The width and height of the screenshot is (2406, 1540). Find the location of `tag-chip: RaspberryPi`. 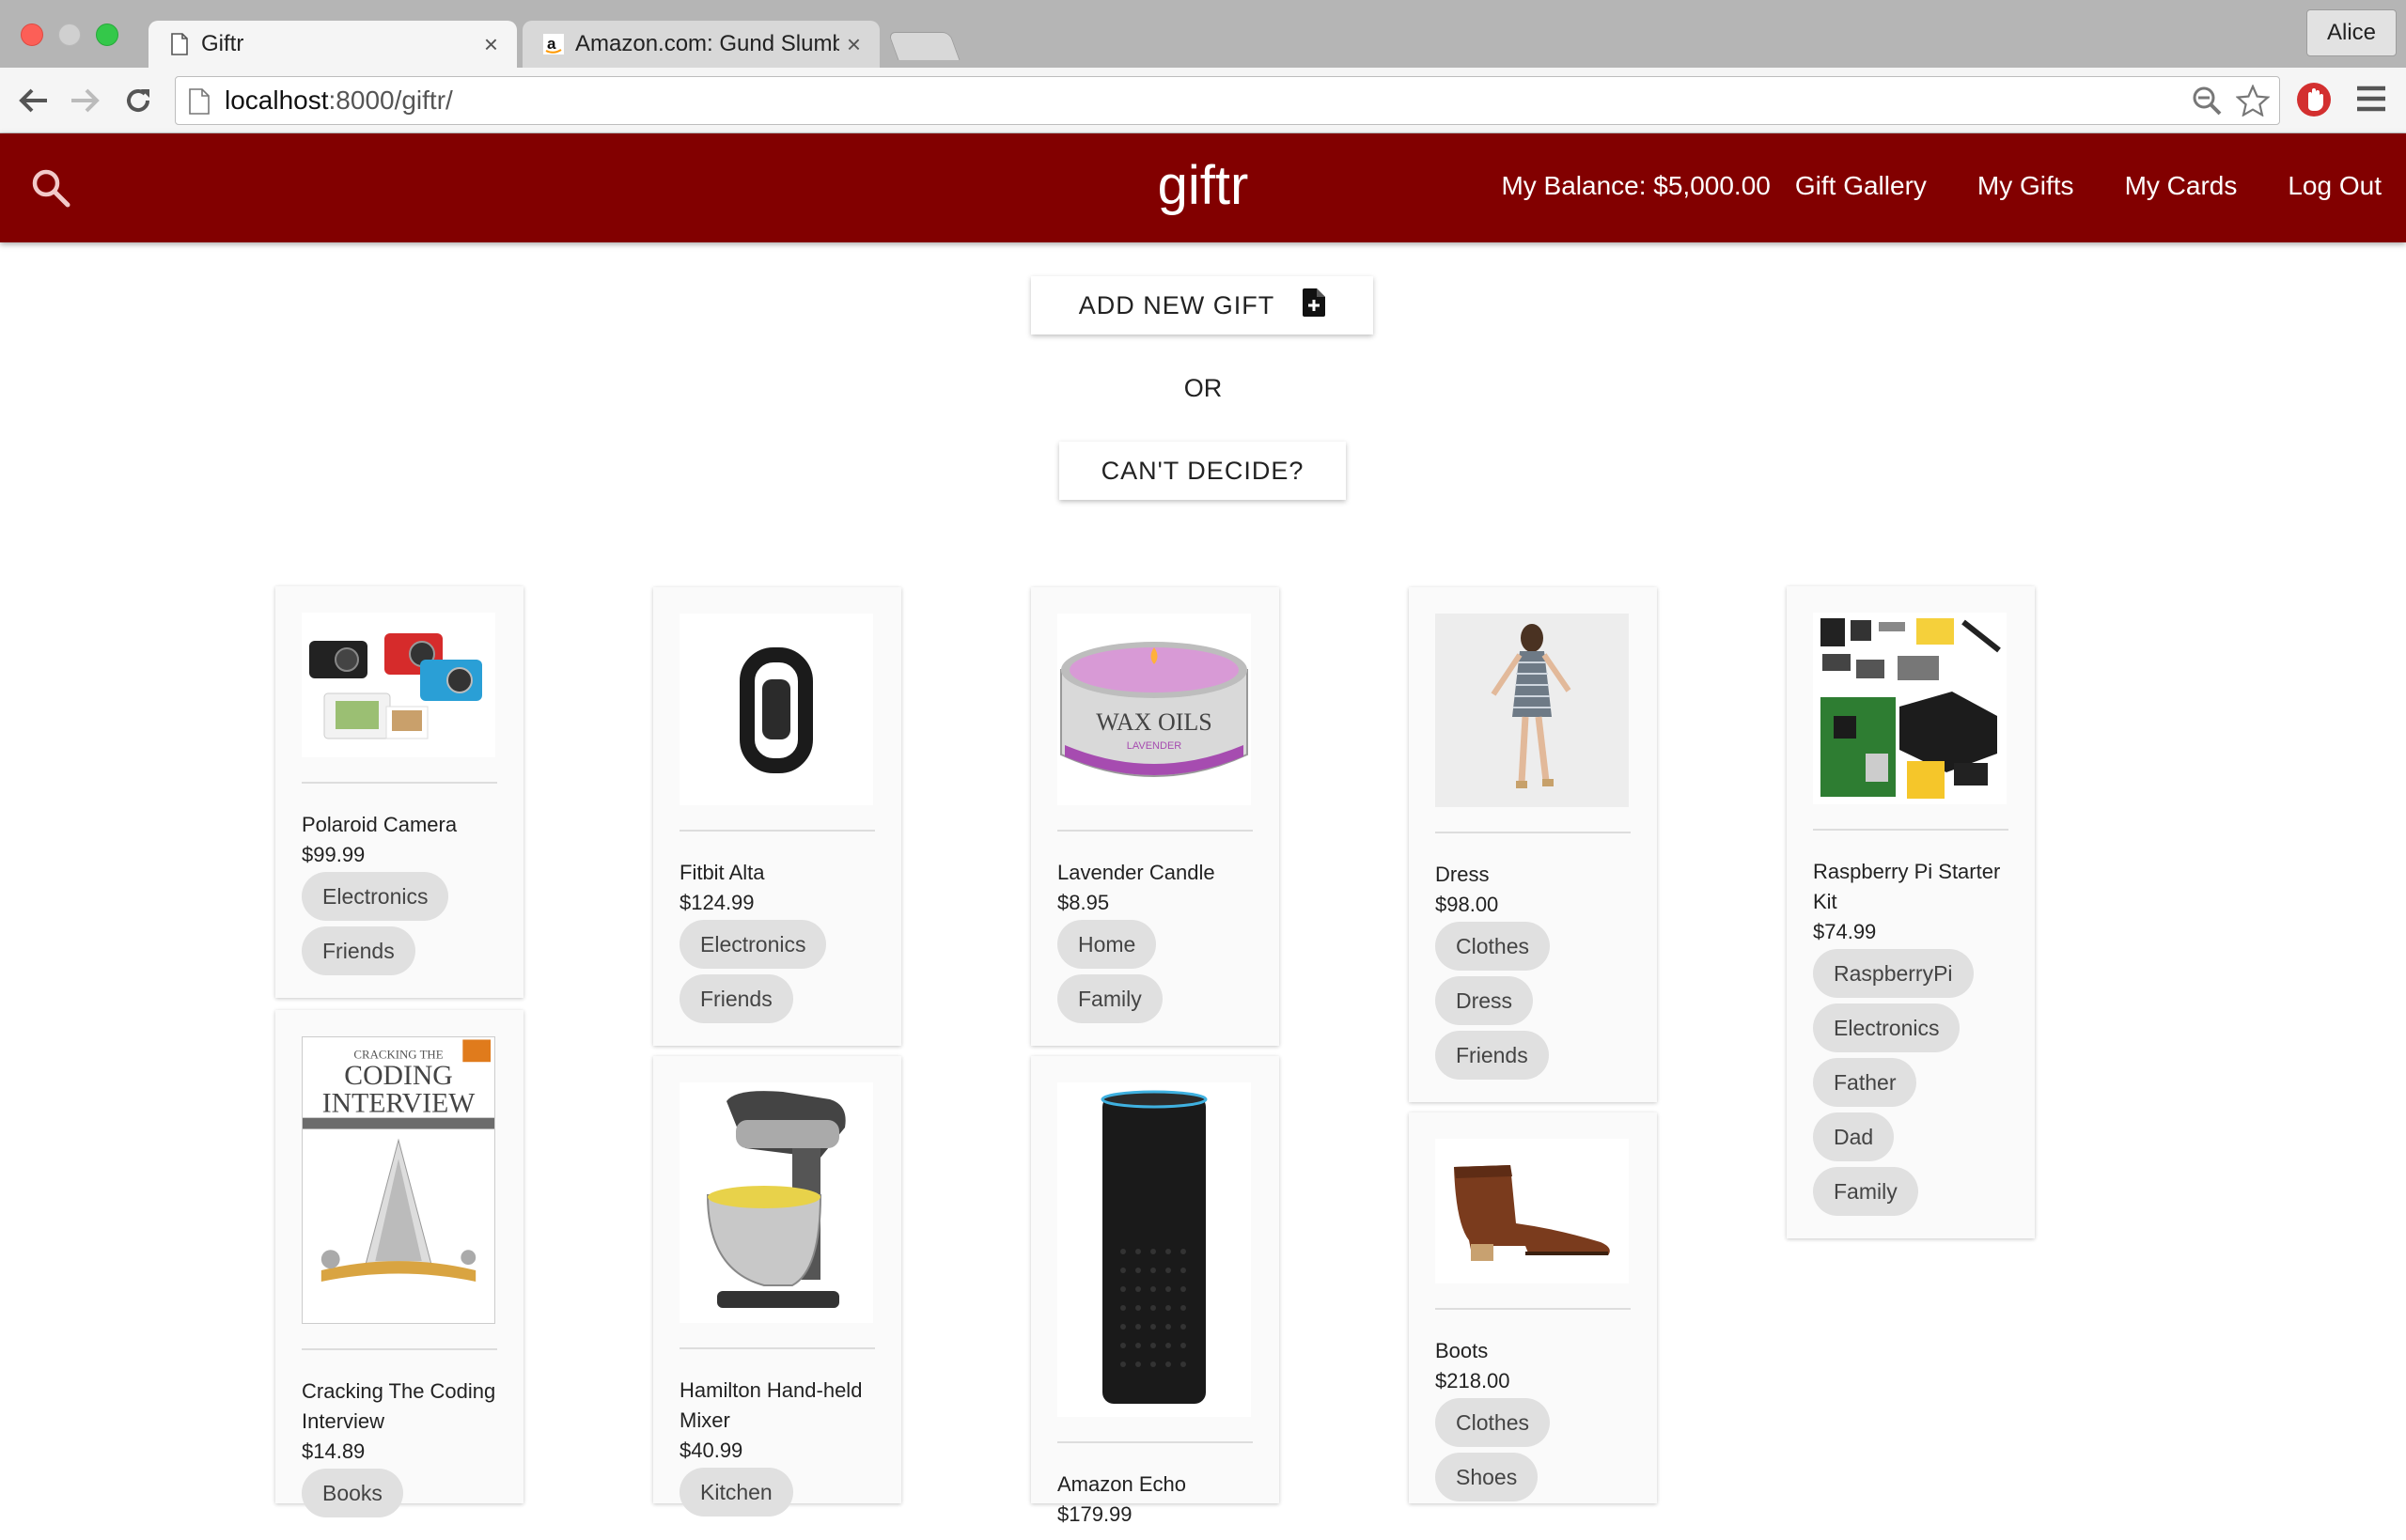

tag-chip: RaspberryPi is located at coordinates (1893, 973).